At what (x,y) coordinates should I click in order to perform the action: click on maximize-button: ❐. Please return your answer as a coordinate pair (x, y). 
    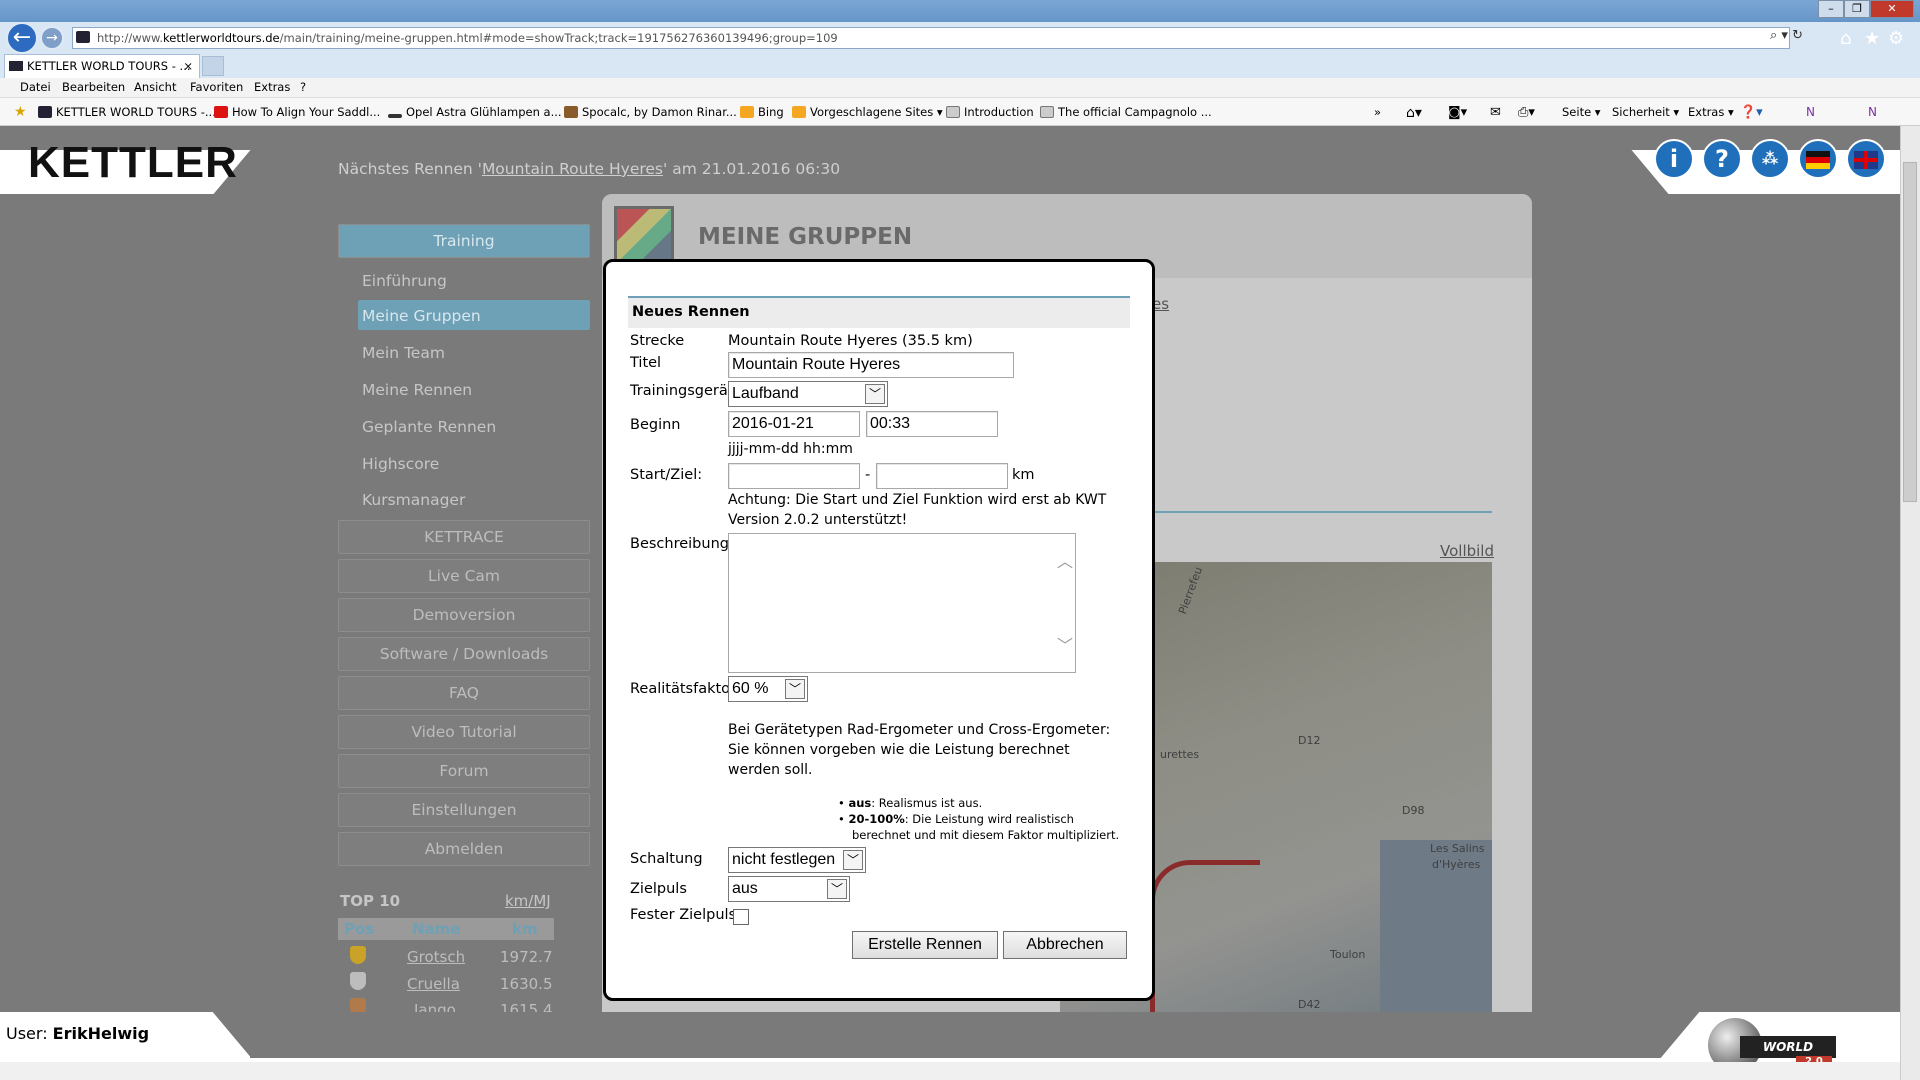
    Looking at the image, I should click on (1857, 9).